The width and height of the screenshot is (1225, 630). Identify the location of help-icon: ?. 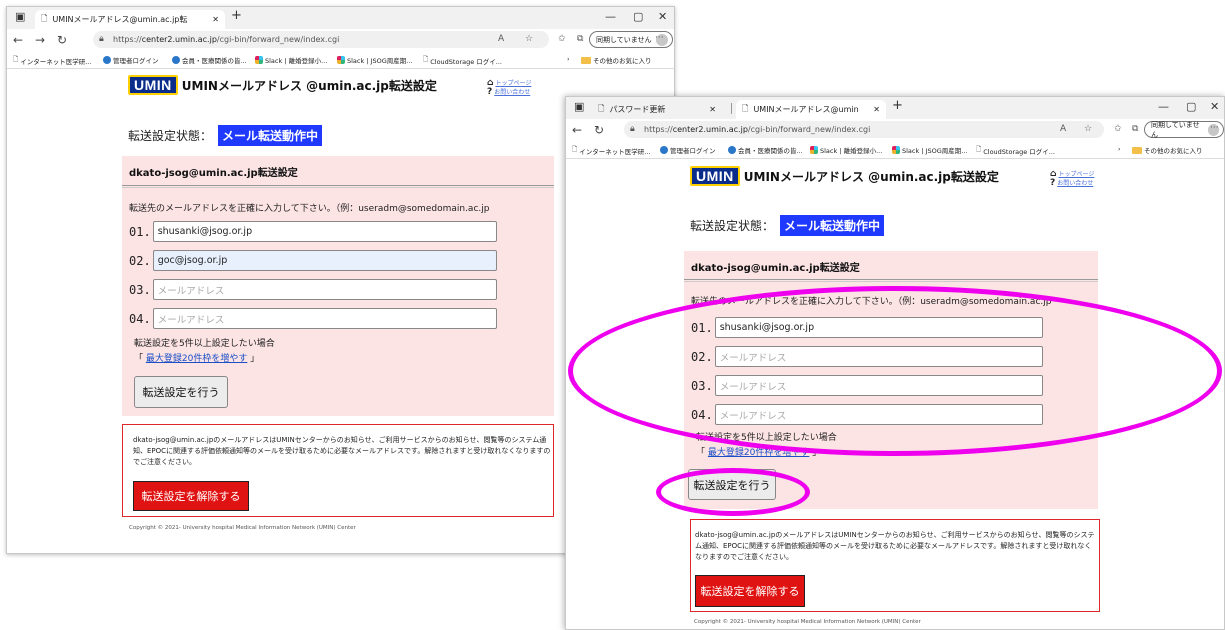
(1053, 183).